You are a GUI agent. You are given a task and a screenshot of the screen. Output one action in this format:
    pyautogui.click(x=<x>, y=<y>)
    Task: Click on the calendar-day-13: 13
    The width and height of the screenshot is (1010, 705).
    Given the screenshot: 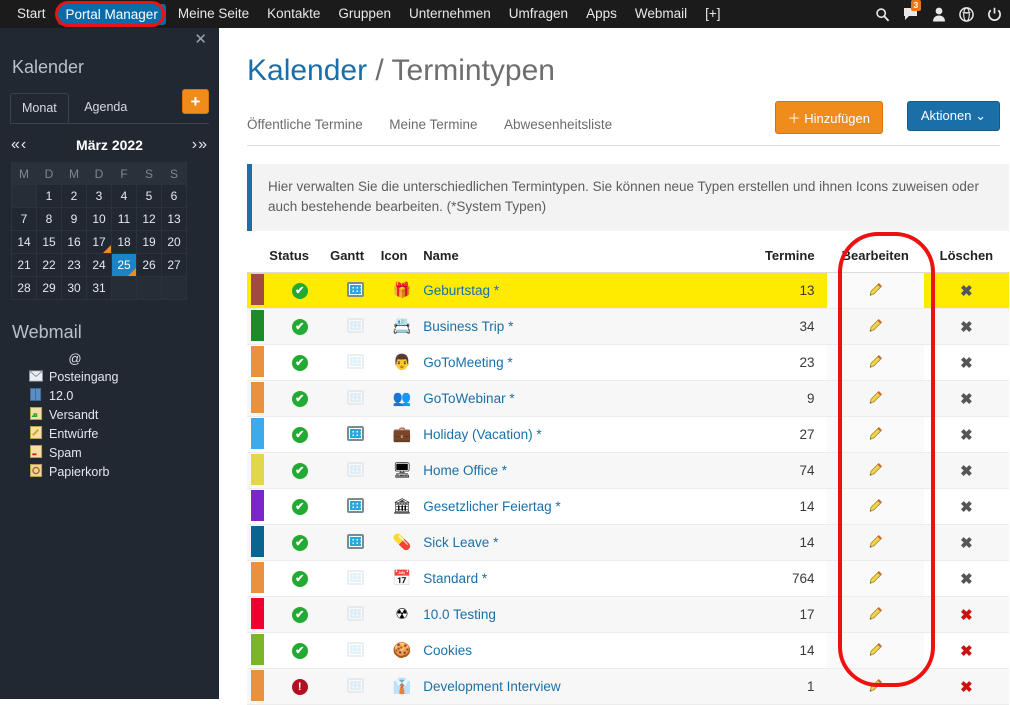 What is the action you would take?
    pyautogui.click(x=174, y=219)
    